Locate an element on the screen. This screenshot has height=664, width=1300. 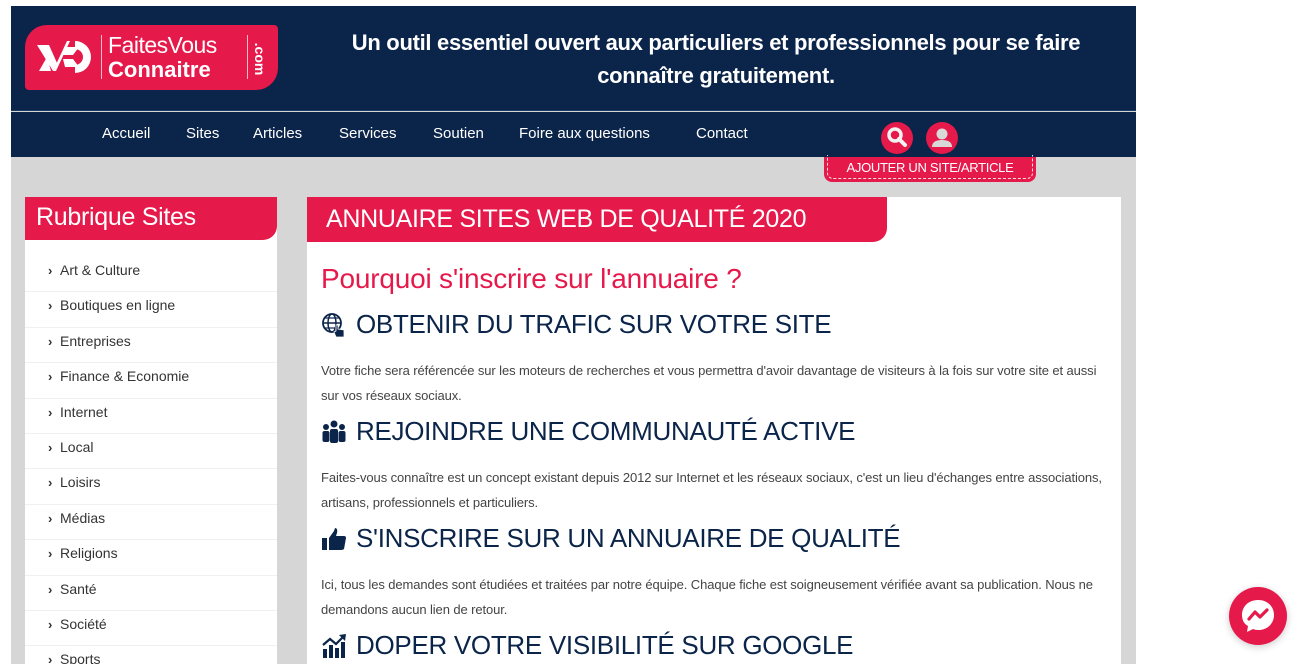
sidebar-item-medias: › Médias is located at coordinates (151, 523).